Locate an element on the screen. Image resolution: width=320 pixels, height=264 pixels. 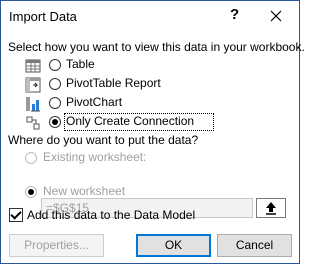
collapse-dialog-icon is located at coordinates (271, 208).